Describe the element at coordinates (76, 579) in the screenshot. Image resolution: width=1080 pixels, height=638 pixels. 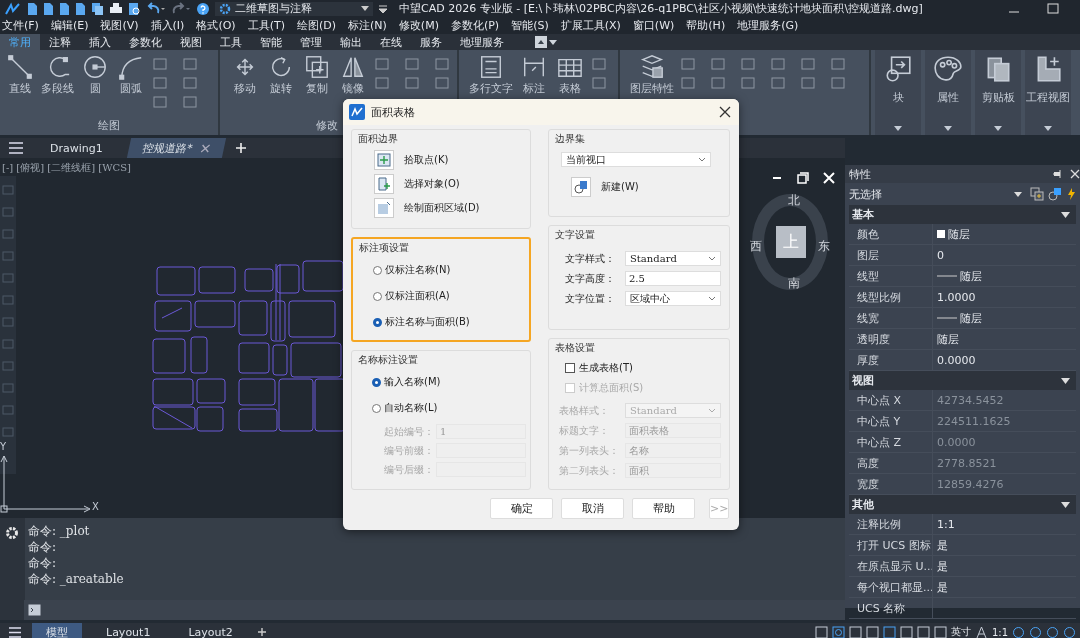
I see `command-history-line: 命令: _areatable` at that location.